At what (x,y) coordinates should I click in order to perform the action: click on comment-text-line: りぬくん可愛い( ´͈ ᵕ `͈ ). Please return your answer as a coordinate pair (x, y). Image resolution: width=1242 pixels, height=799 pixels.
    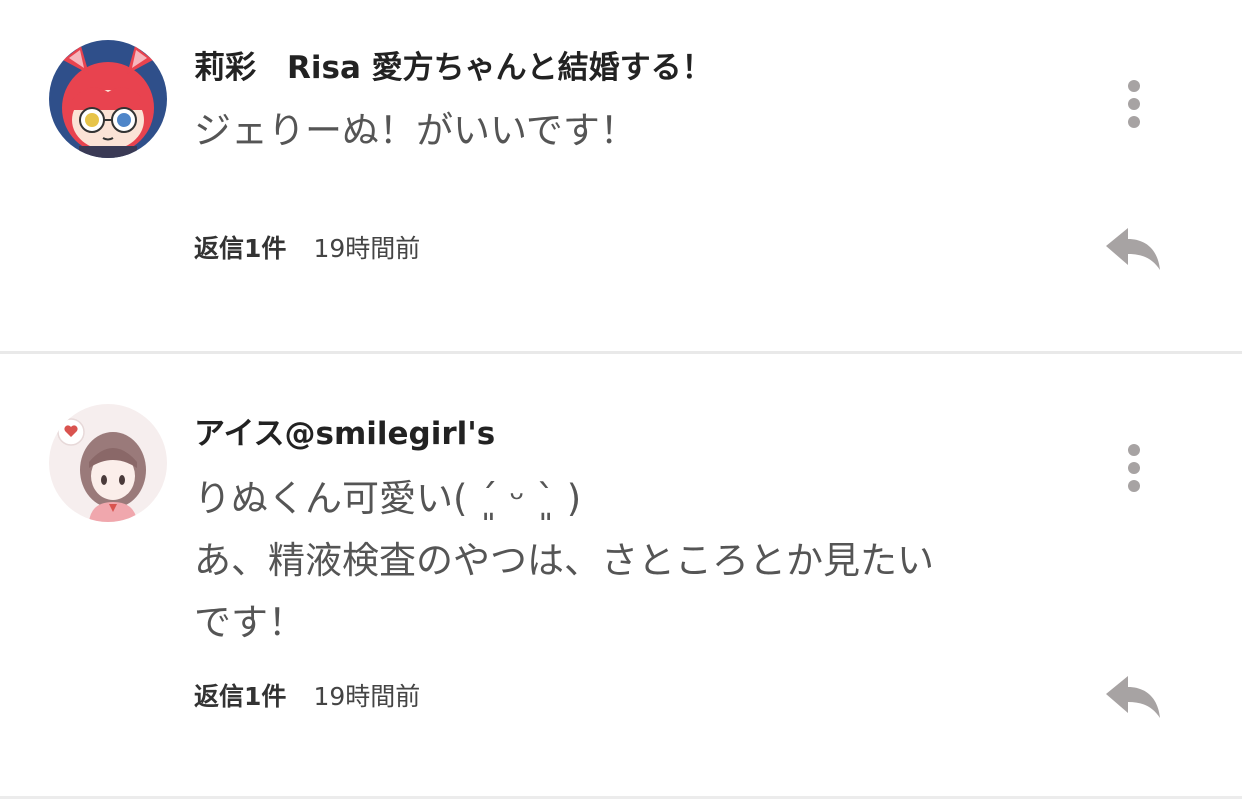
    Looking at the image, I should click on (388, 498).